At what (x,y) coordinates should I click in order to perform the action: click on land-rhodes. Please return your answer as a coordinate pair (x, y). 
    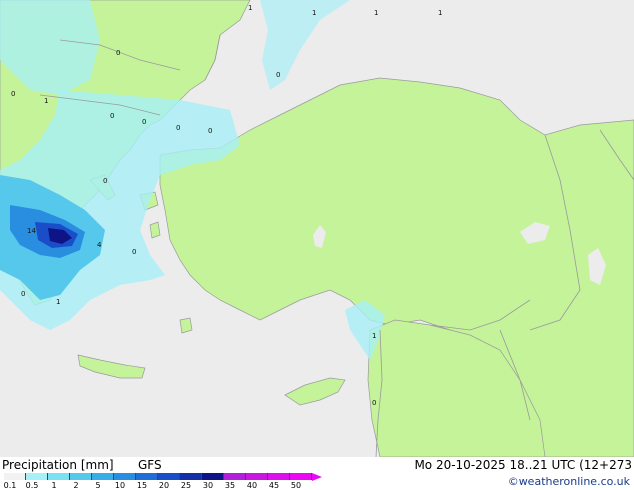
    Looking at the image, I should click on (186, 325).